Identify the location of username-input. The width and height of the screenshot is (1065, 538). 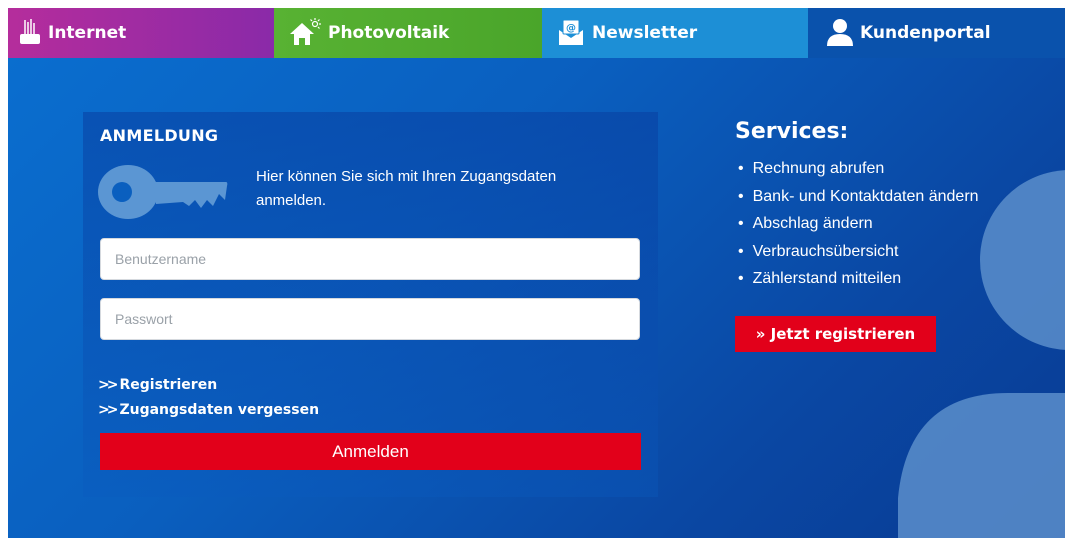
(370, 259).